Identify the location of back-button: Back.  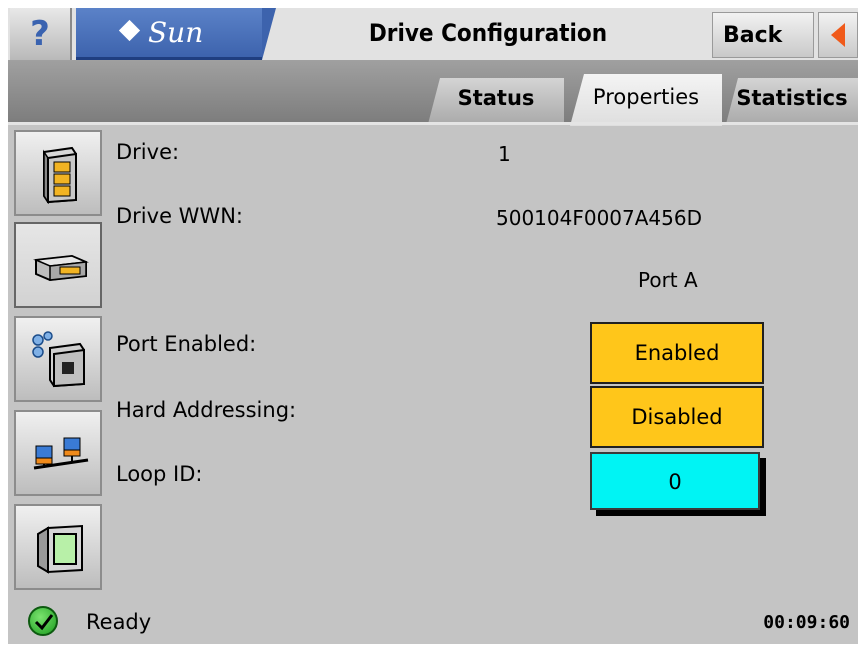
(763, 35).